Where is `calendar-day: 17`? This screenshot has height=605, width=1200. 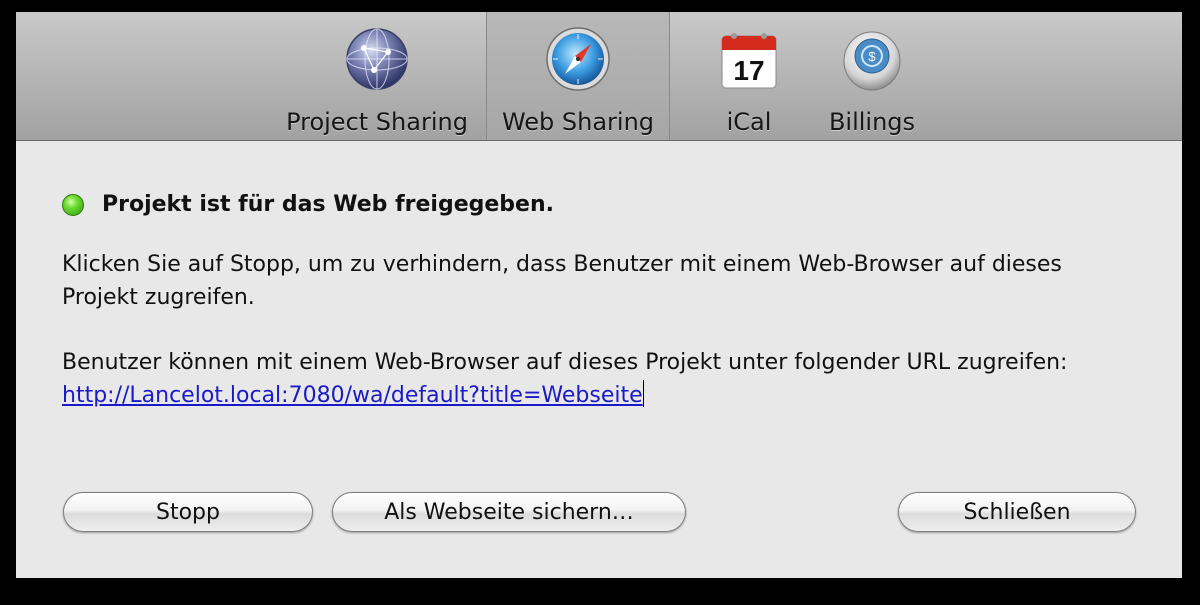
calendar-day: 17 is located at coordinates (748, 70).